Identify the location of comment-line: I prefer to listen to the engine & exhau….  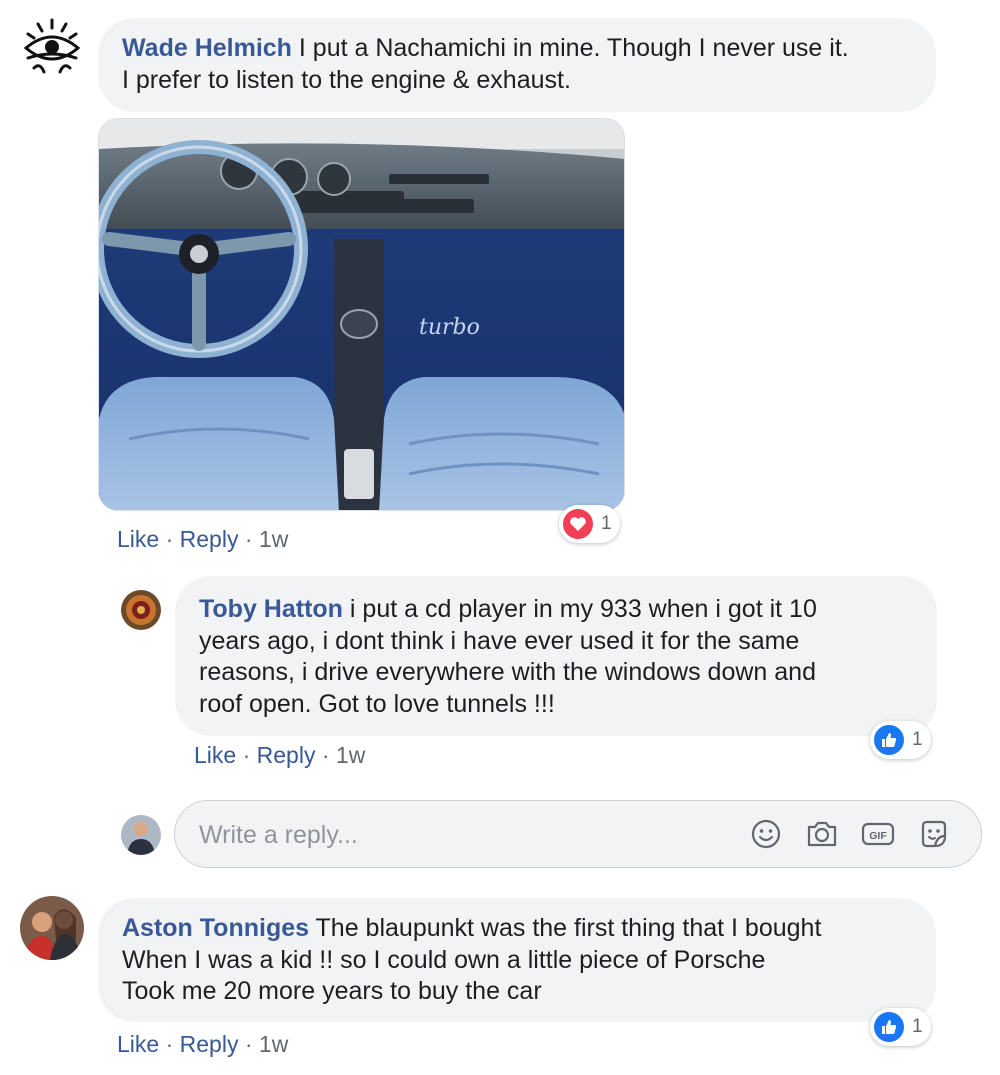
(346, 79).